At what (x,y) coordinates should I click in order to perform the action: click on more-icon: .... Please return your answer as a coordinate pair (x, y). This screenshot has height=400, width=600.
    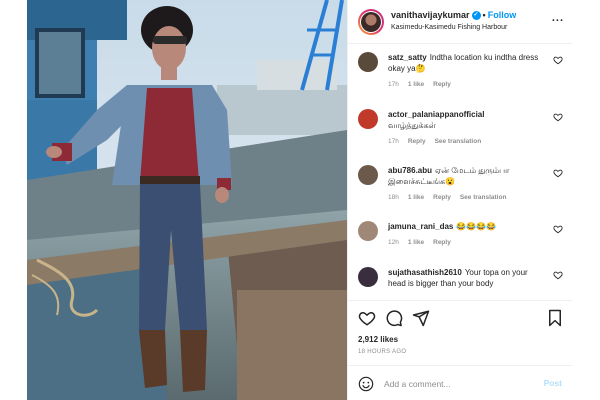
    Looking at the image, I should click on (558, 18).